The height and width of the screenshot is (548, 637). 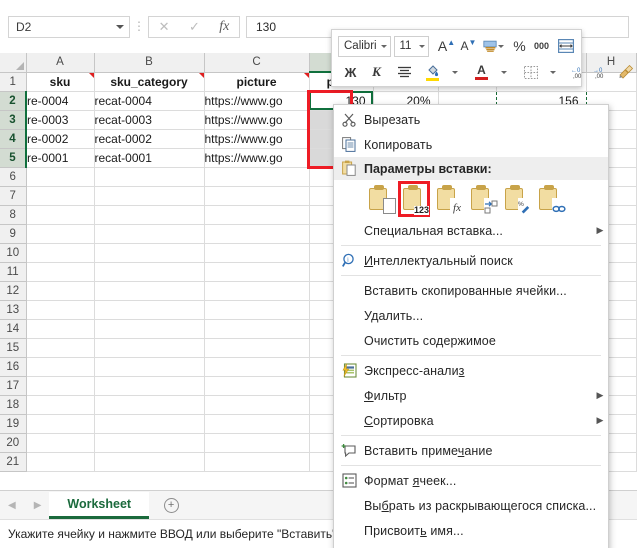 I want to click on row-header-9: 9, so click(x=13, y=234).